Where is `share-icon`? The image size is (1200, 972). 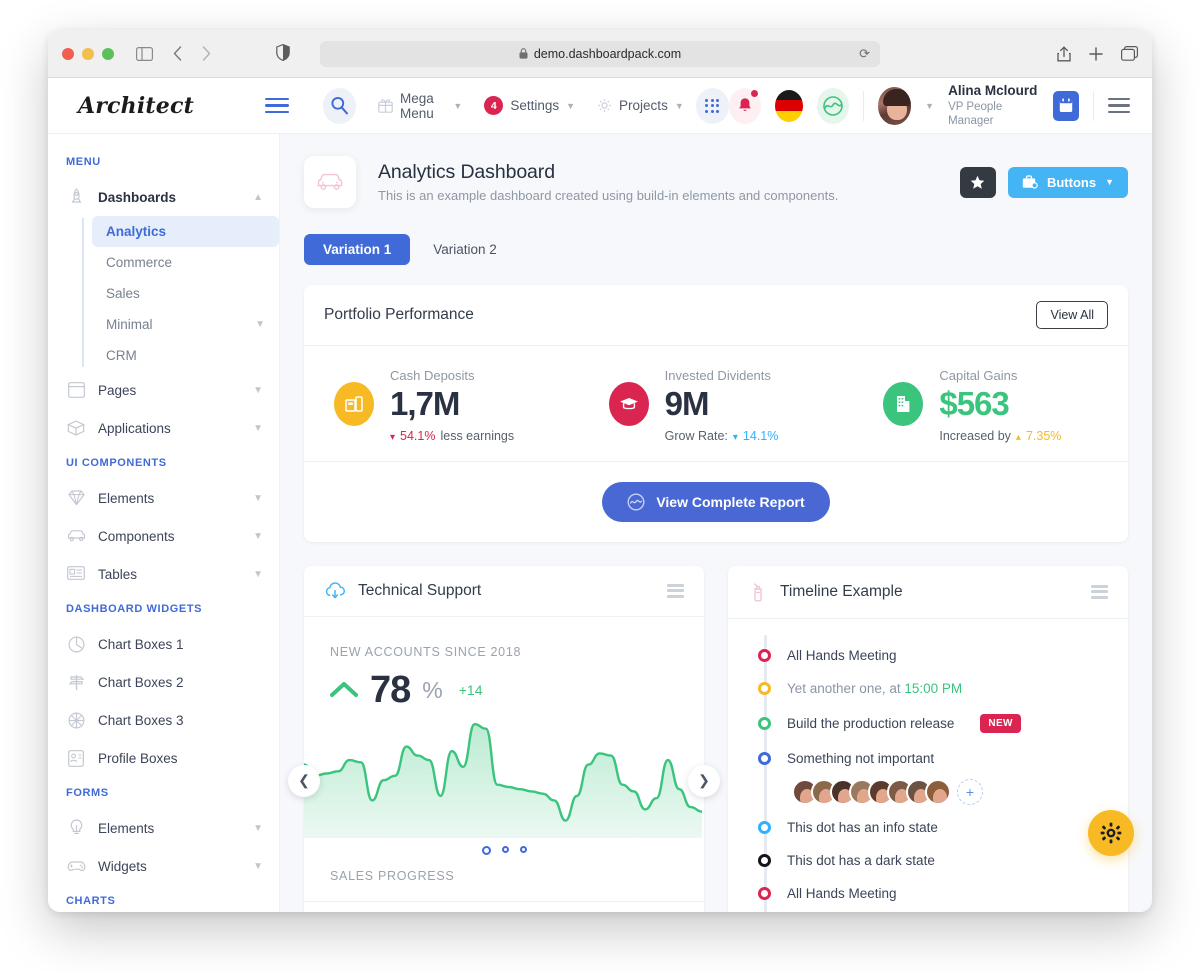
share-icon is located at coordinates (1064, 53).